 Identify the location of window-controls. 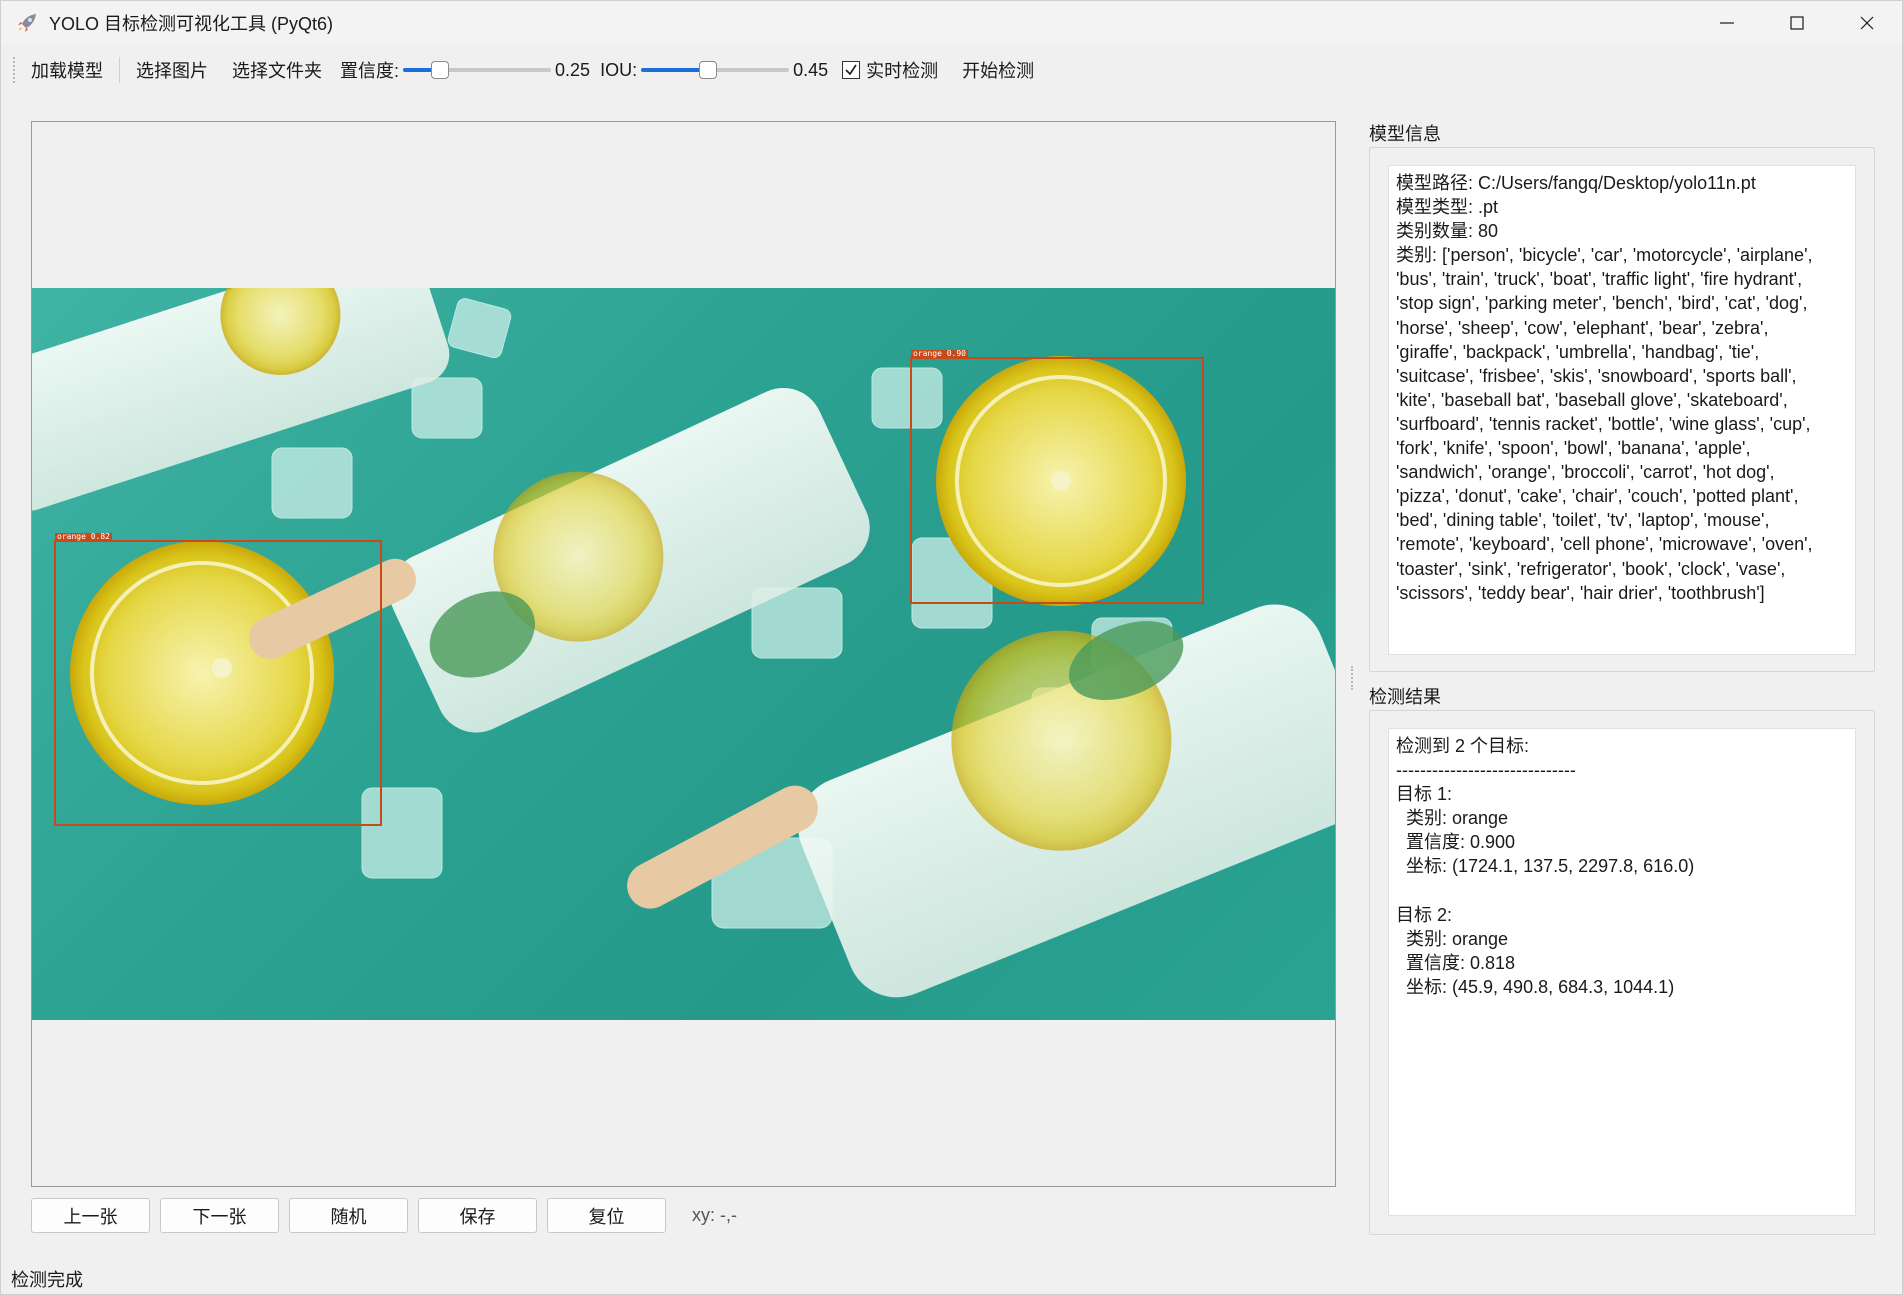
(1797, 23).